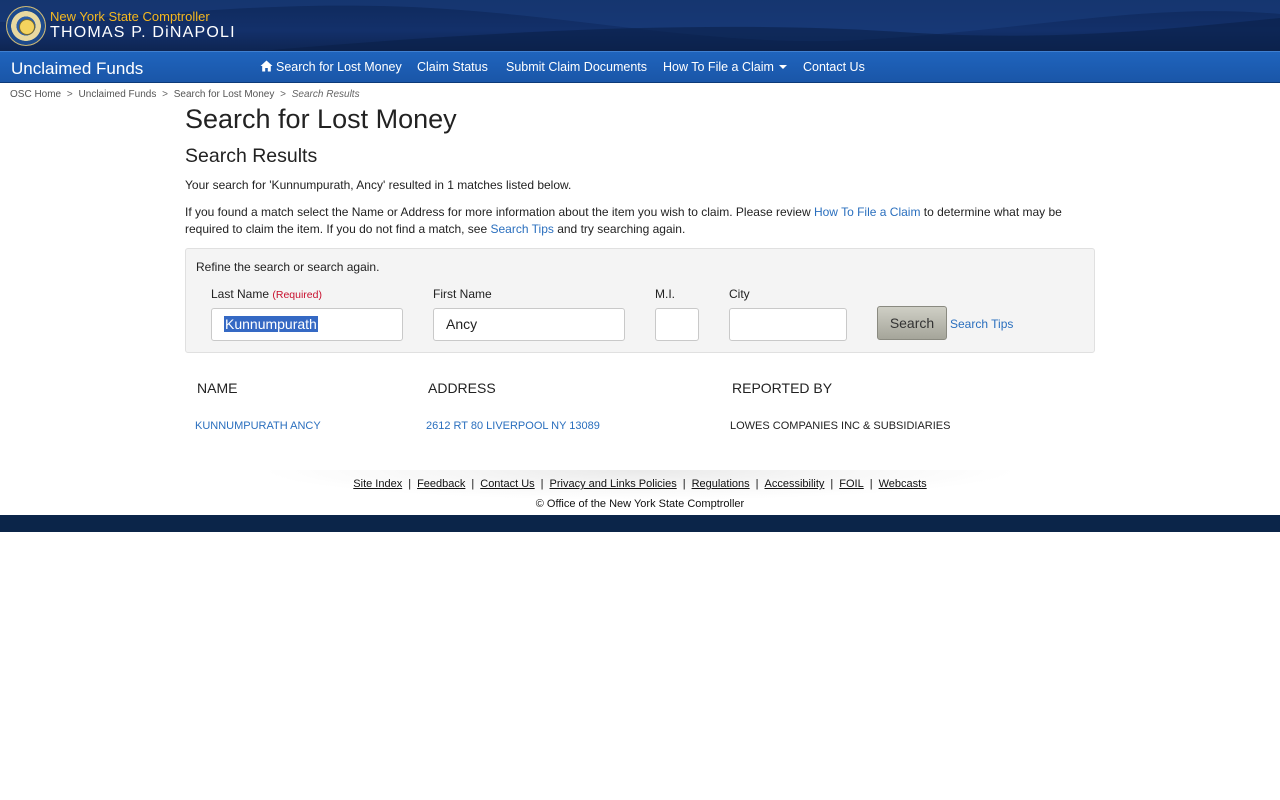  Describe the element at coordinates (224, 94) in the screenshot. I see `breadcrumb-search-lost-money: Search for Lost Money` at that location.